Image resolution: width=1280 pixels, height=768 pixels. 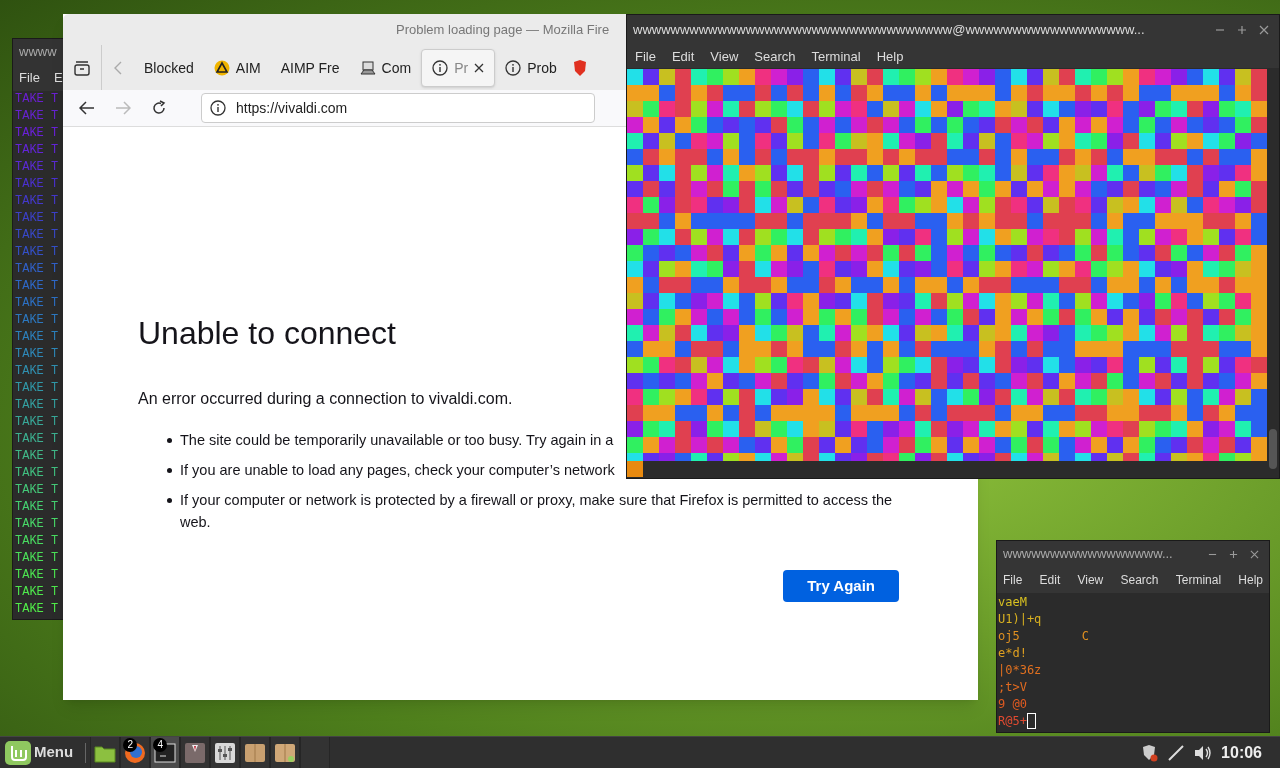 I want to click on terminal-line: ;t>V, so click(x=1012, y=687).